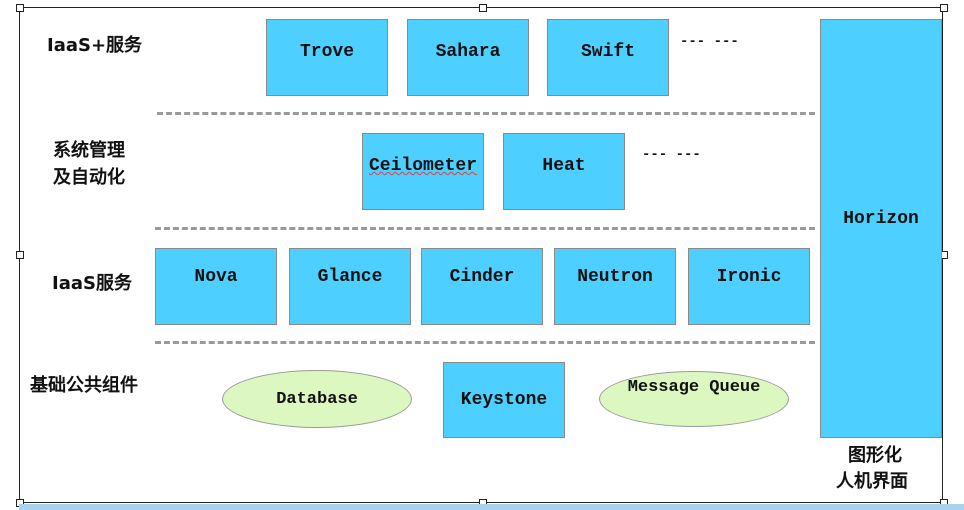 Image resolution: width=964 pixels, height=510 pixels. Describe the element at coordinates (89, 150) in the screenshot. I see `layer-label-management-1: 系统管理` at that location.